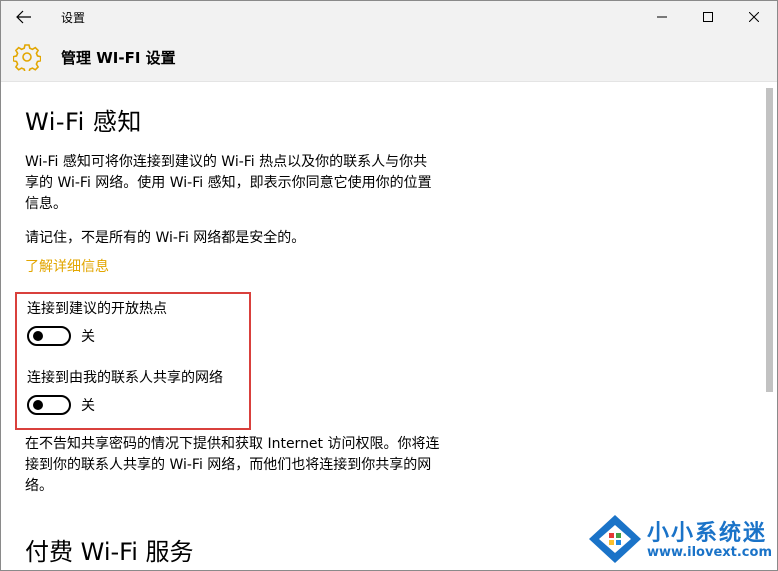  What do you see at coordinates (49, 405) in the screenshot?
I see `contacts-networks-toggle` at bounding box center [49, 405].